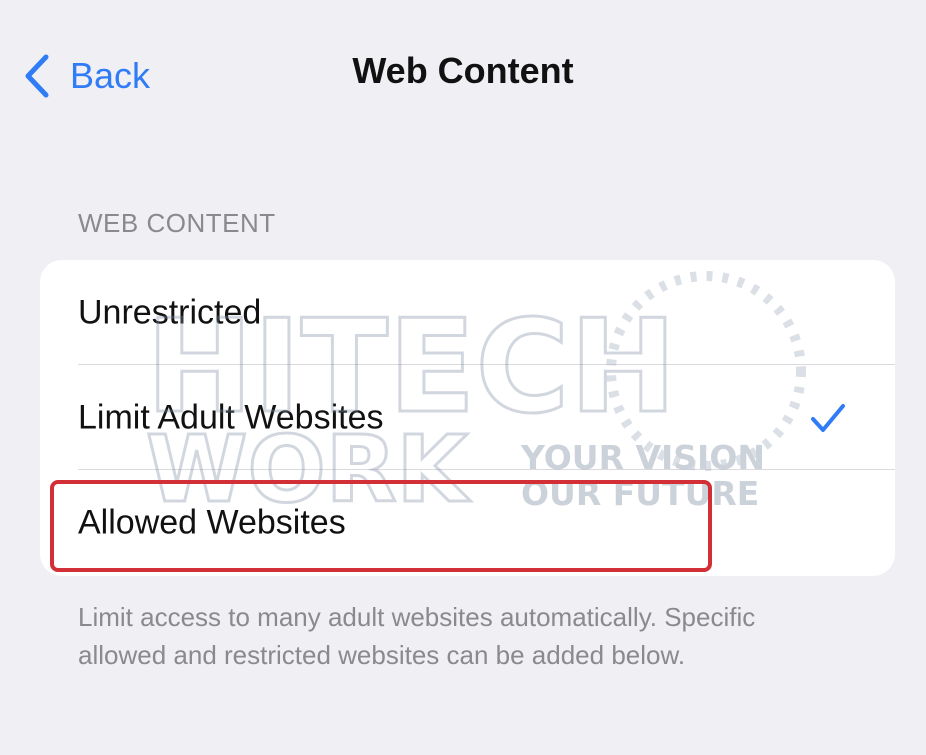  Describe the element at coordinates (231, 417) in the screenshot. I see `option-label: Limit Adult Websites` at that location.